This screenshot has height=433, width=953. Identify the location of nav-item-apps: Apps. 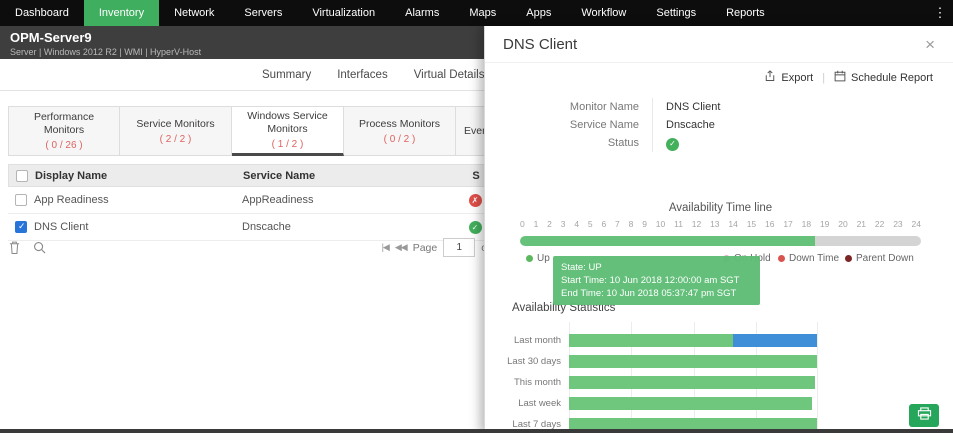
(538, 13).